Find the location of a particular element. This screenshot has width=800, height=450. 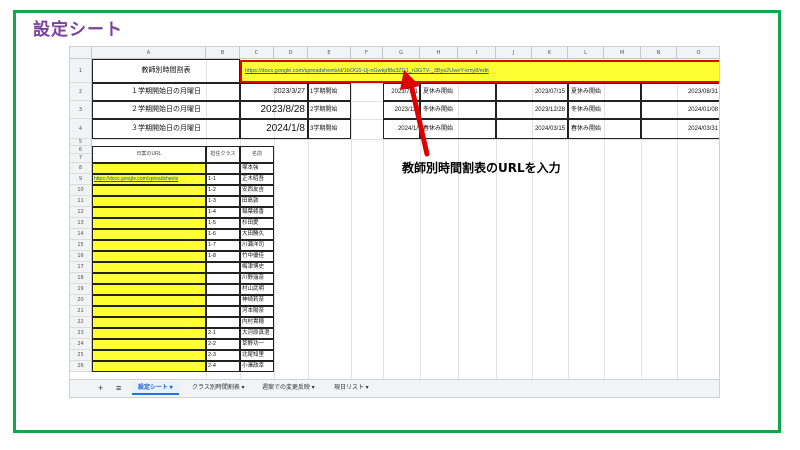

annotation-arrow-layer is located at coordinates (415, 113).